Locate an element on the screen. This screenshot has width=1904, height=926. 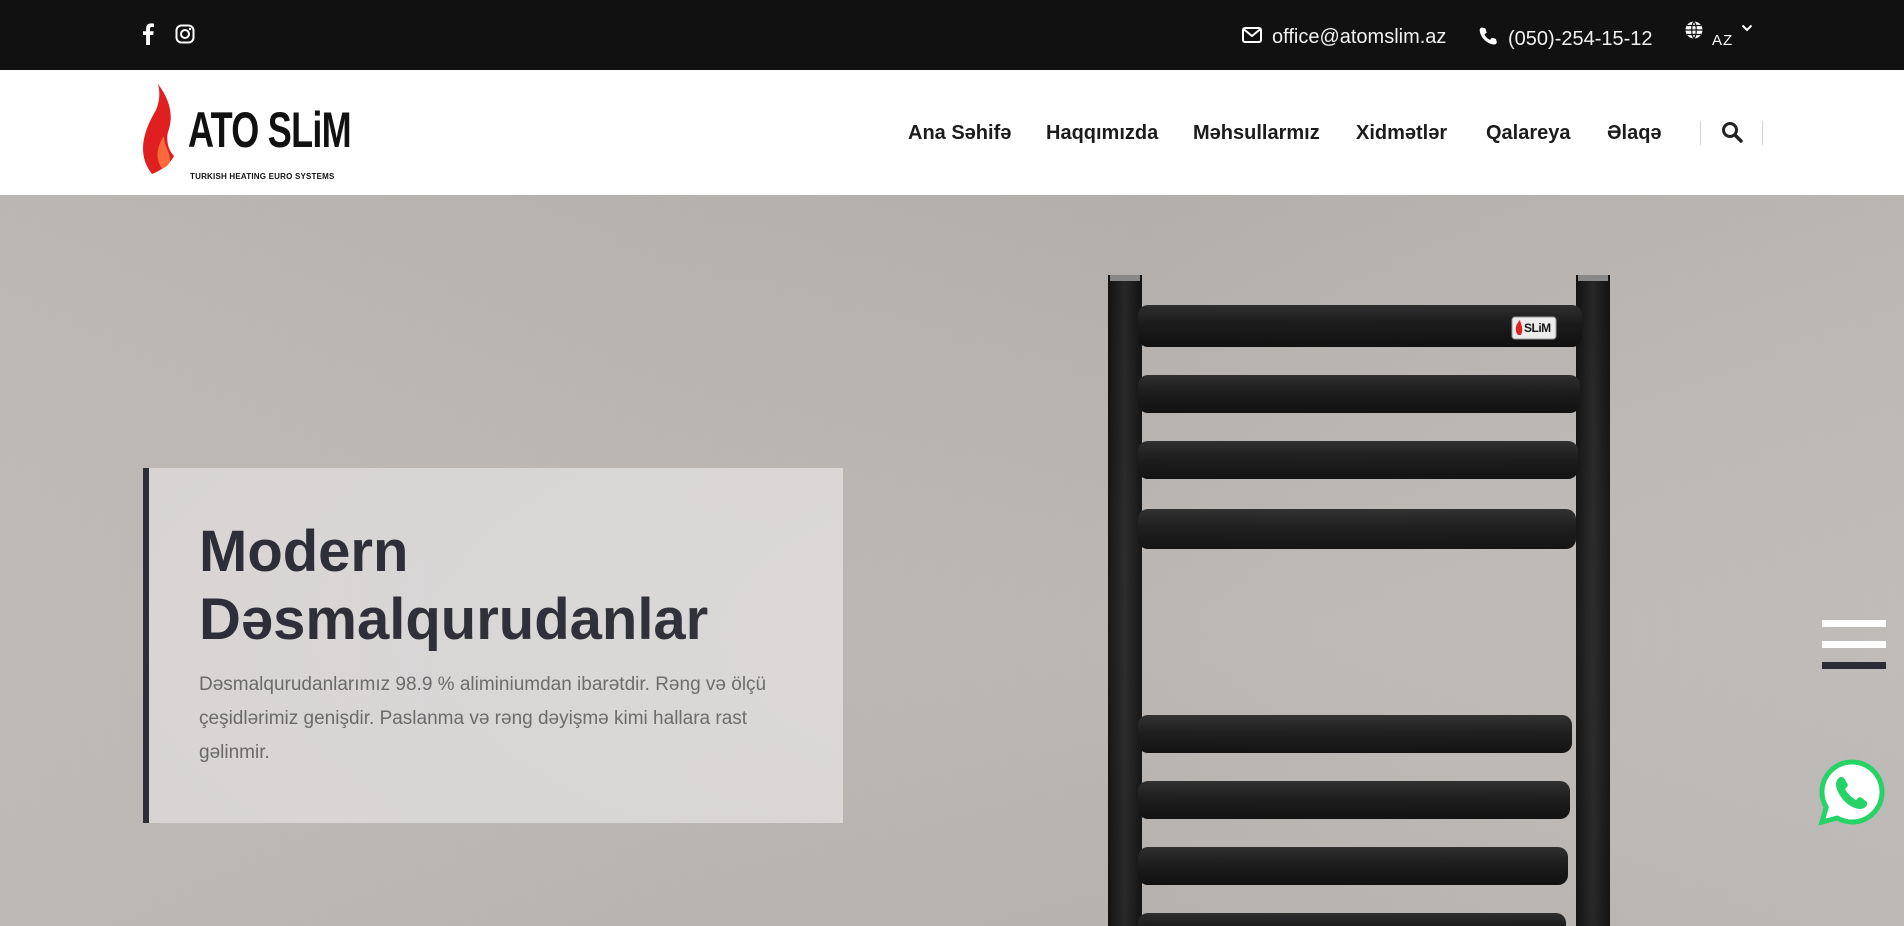
email-text: office@atomslim.az is located at coordinates (1359, 37).